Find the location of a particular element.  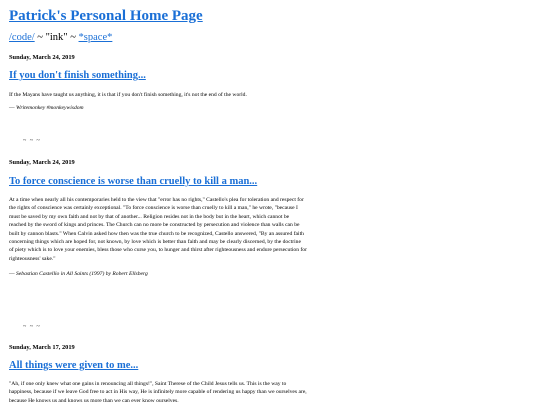

post-source: — Writemonkey #monkeywisdom is located at coordinates (159, 108).